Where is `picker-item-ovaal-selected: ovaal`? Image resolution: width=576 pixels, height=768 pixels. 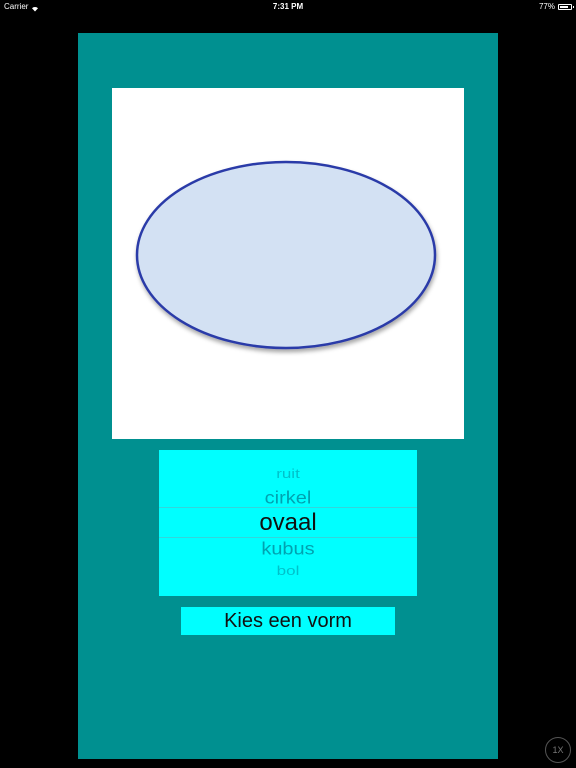
picker-item-ovaal-selected: ovaal is located at coordinates (288, 523).